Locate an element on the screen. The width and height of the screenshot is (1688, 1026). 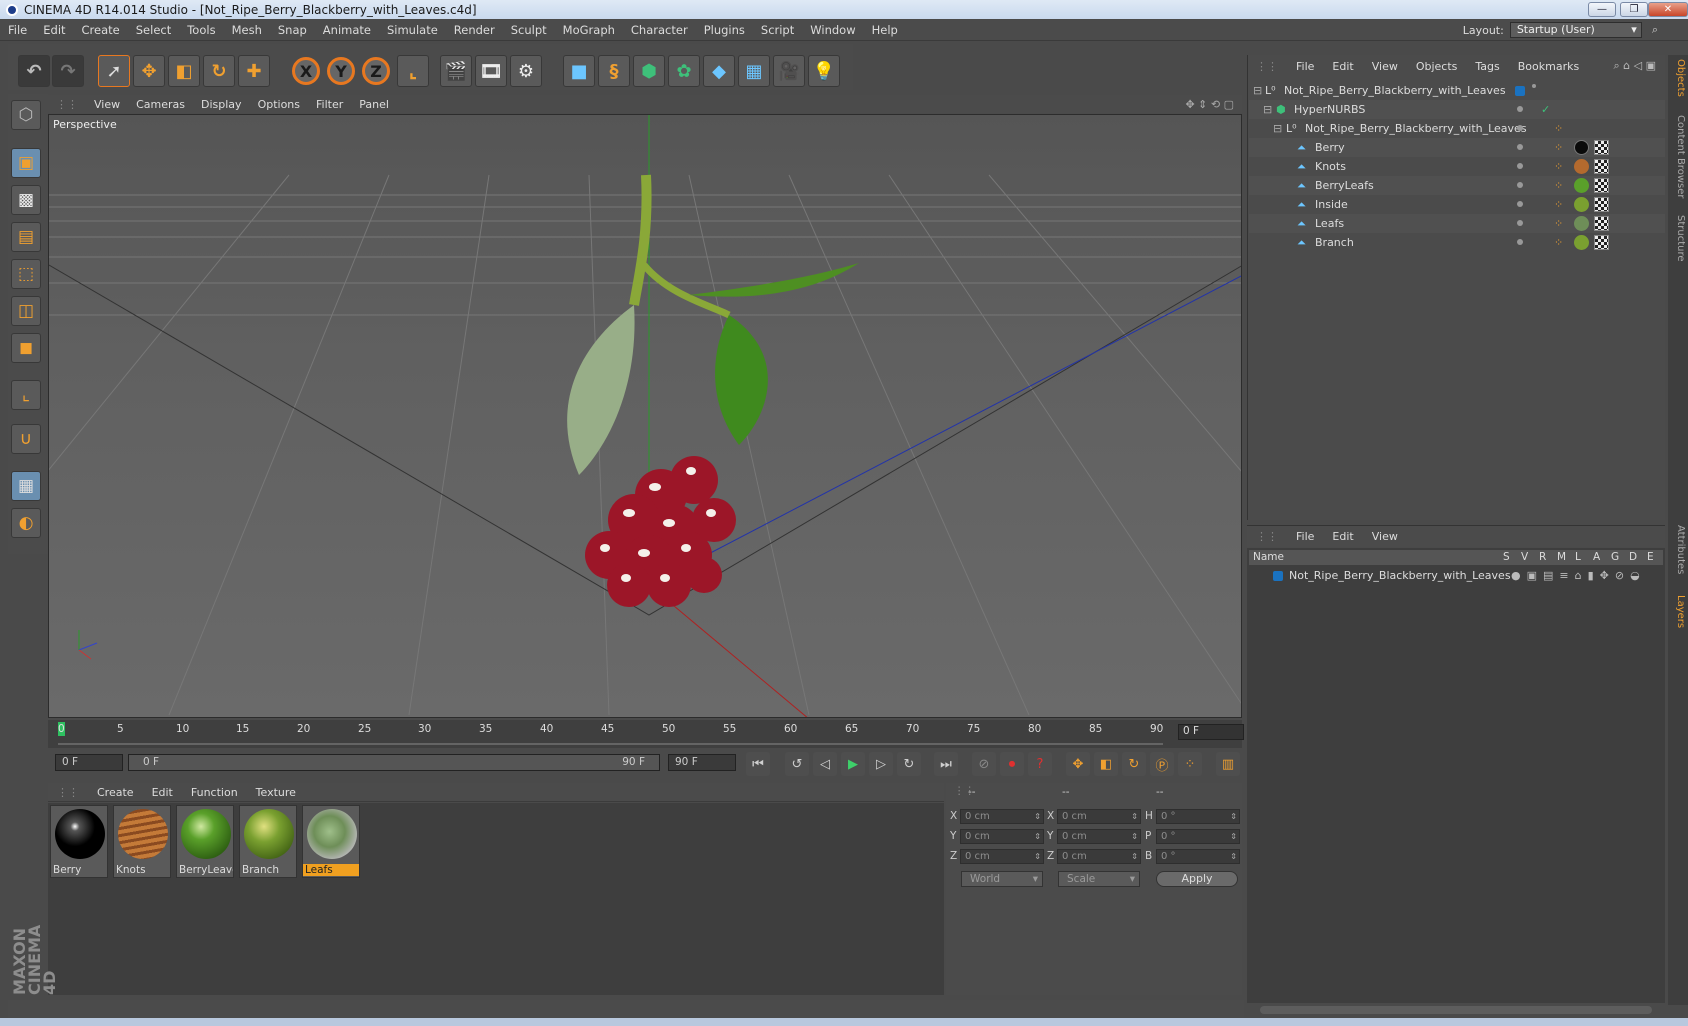
rotate-tool-icon: ↻ is located at coordinates (219, 71).